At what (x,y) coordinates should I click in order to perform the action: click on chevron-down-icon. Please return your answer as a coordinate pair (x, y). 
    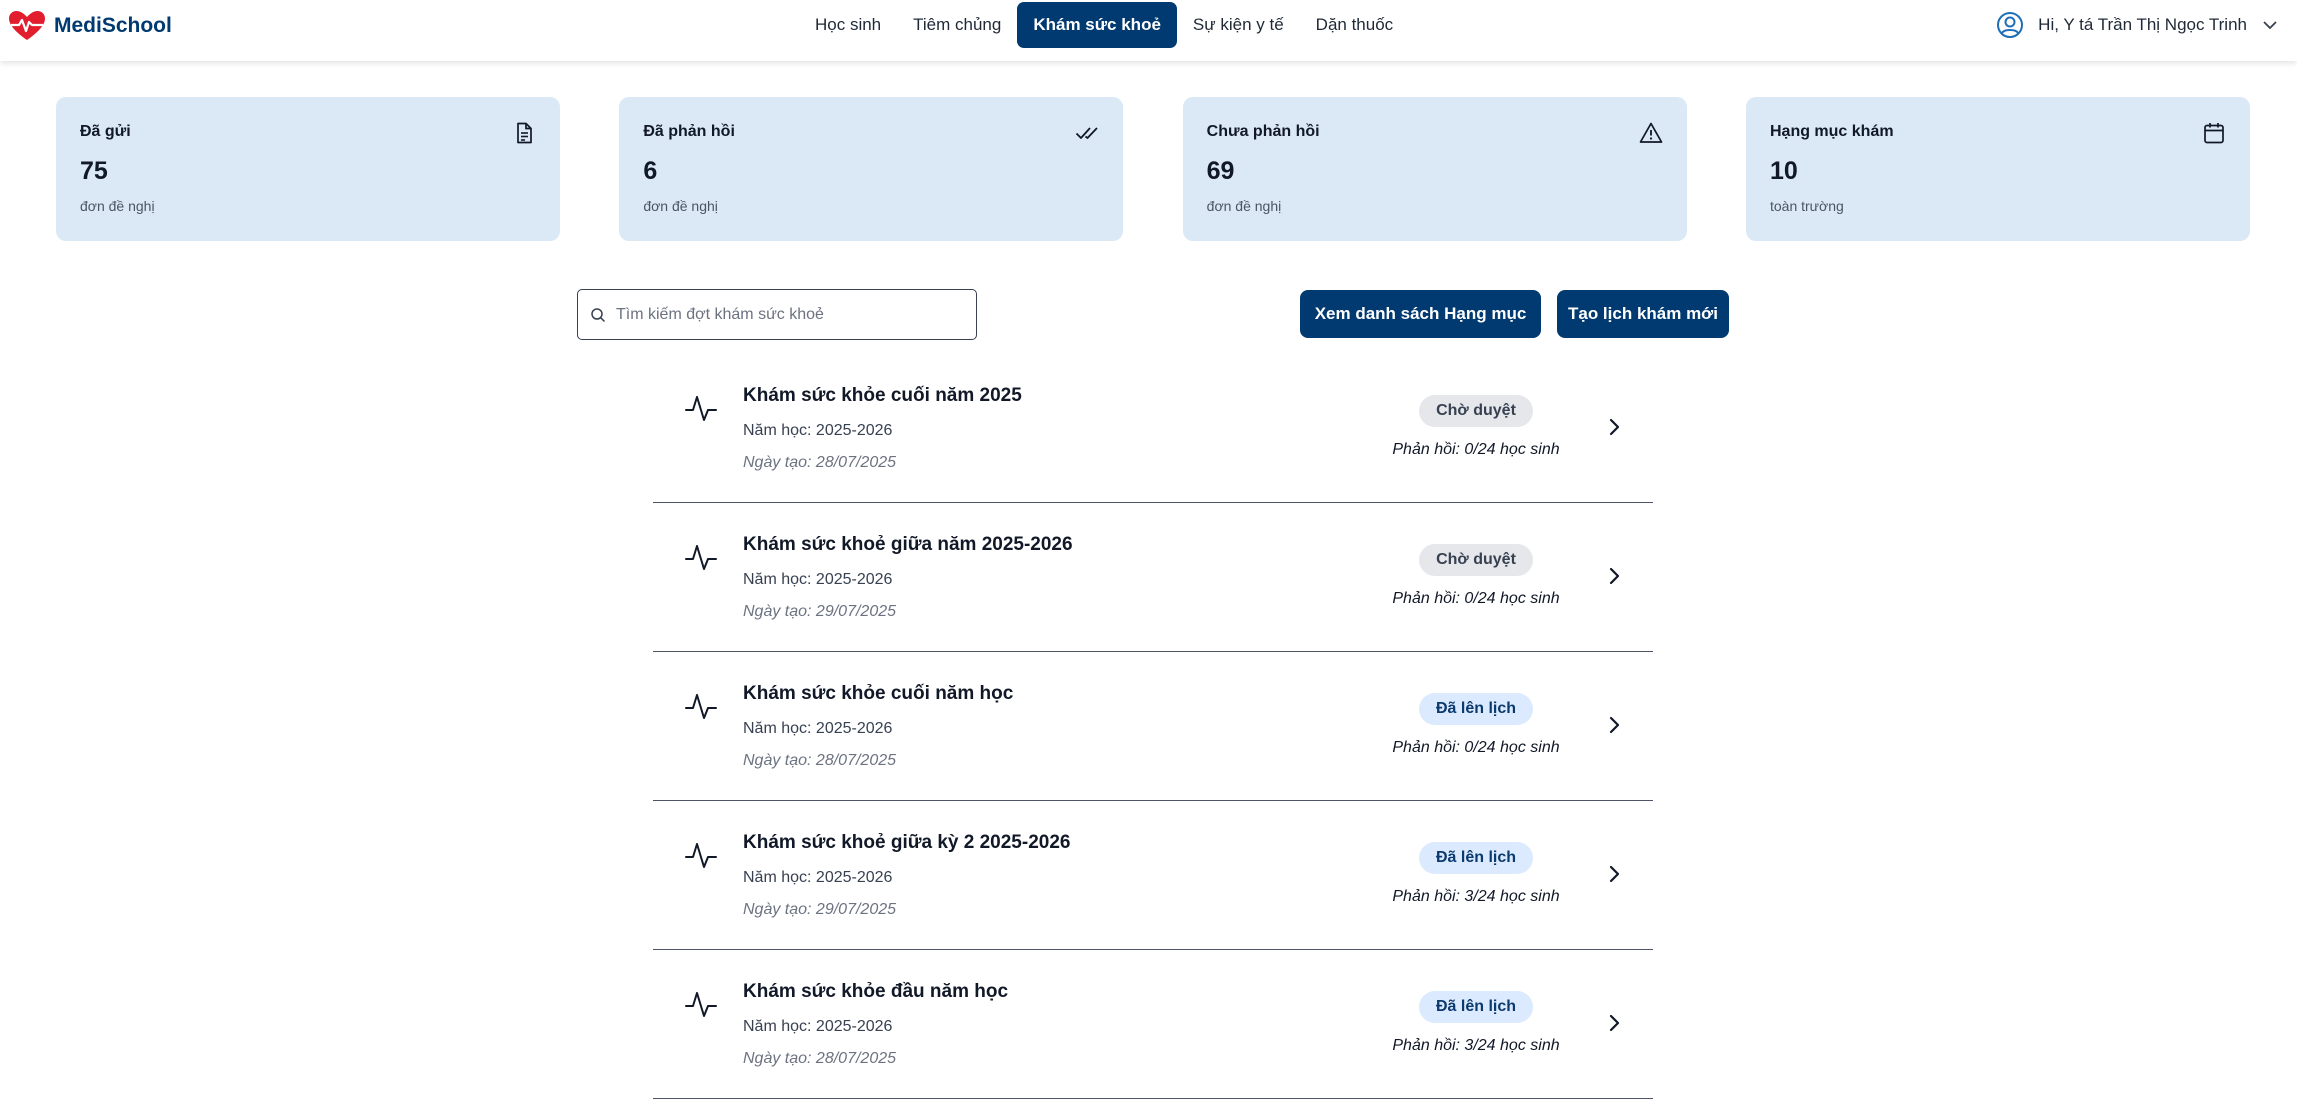
    Looking at the image, I should click on (2270, 25).